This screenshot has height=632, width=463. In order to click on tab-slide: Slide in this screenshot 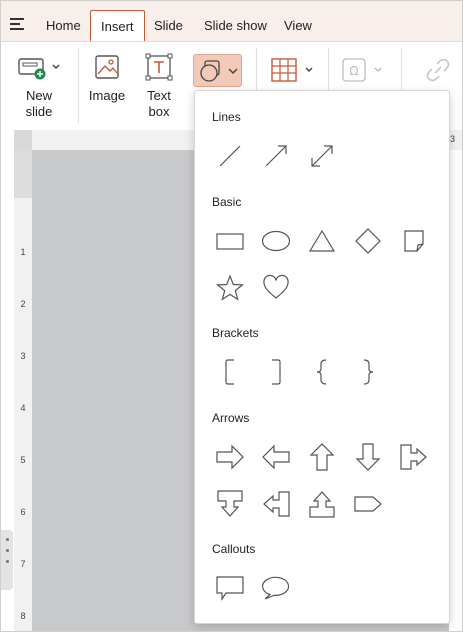, I will do `click(168, 25)`.